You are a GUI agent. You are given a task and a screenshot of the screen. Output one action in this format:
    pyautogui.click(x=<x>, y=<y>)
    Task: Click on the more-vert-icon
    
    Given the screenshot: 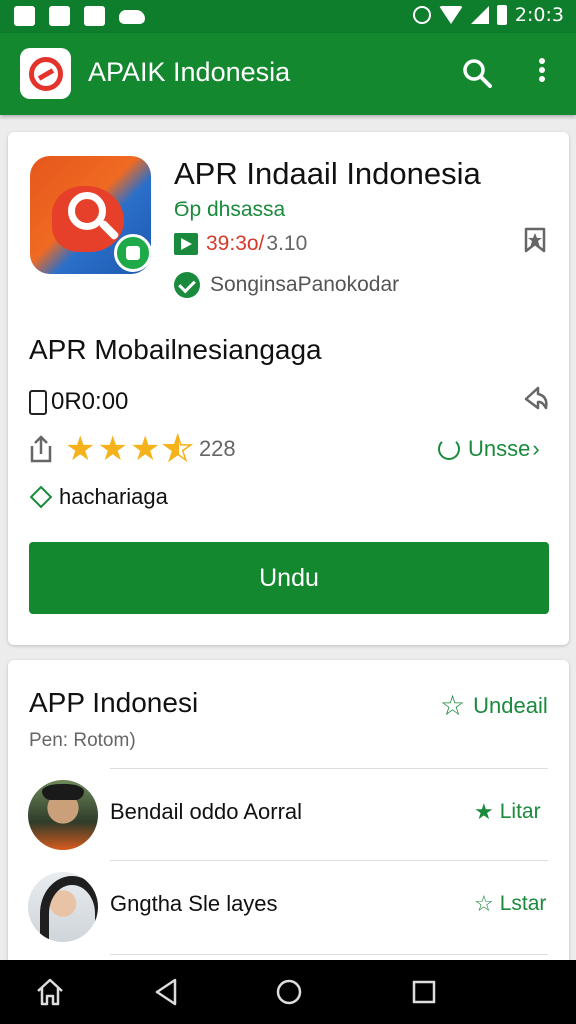 What is the action you would take?
    pyautogui.click(x=542, y=73)
    